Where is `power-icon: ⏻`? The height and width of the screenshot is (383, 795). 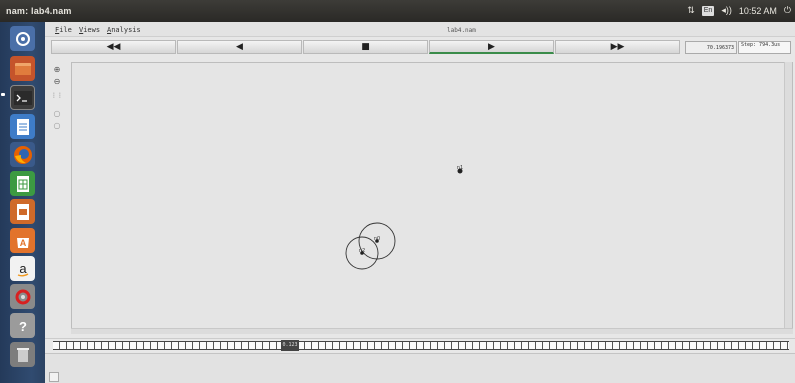
power-icon: ⏻ is located at coordinates (787, 10).